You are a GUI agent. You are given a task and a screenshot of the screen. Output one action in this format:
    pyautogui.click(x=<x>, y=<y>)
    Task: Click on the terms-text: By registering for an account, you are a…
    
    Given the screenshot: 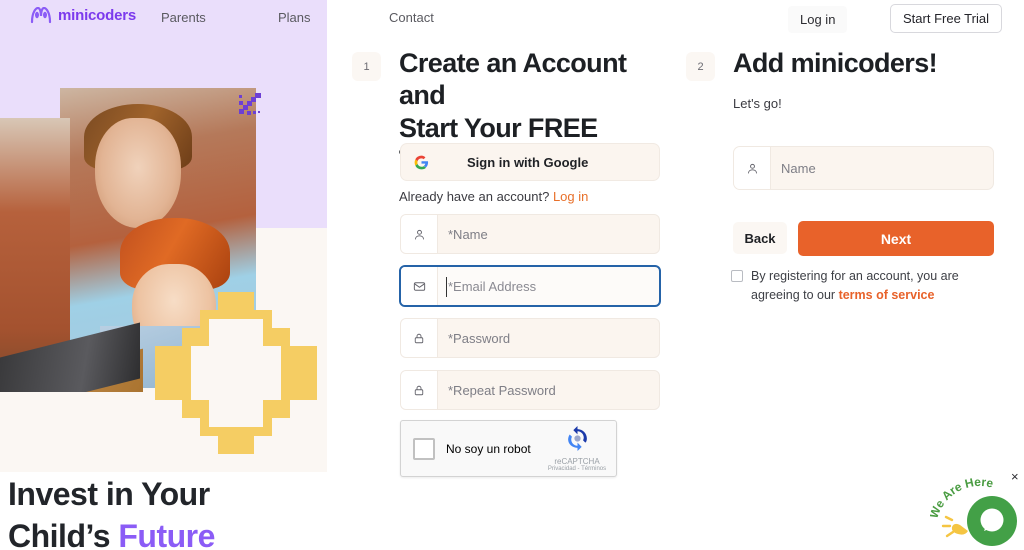 What is the action you would take?
    pyautogui.click(x=875, y=286)
    